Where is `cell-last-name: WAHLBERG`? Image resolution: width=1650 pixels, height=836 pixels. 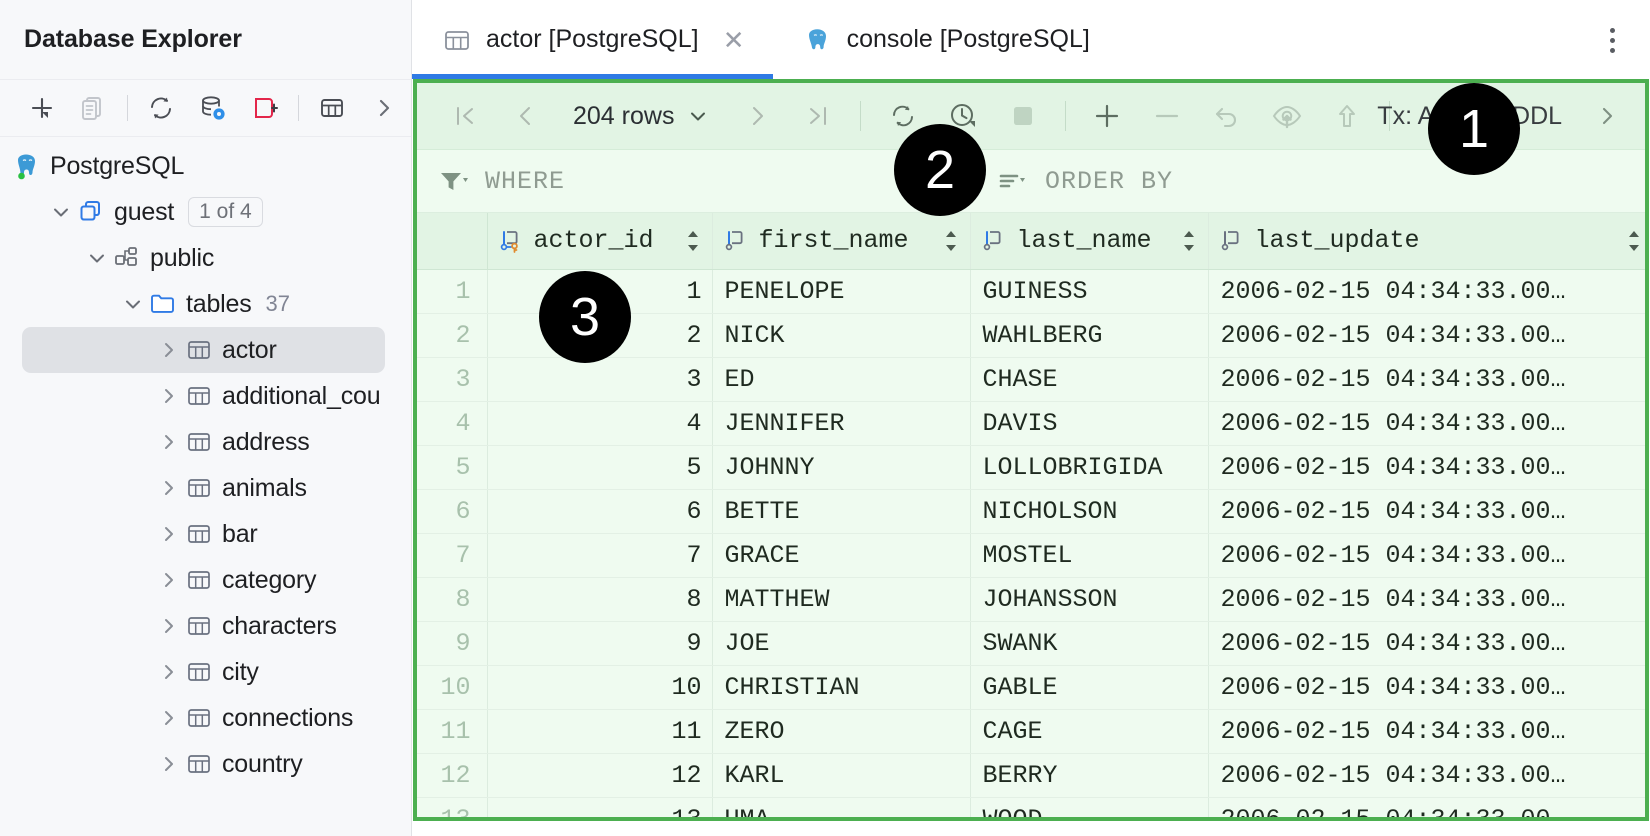 cell-last-name: WAHLBERG is located at coordinates (1089, 335).